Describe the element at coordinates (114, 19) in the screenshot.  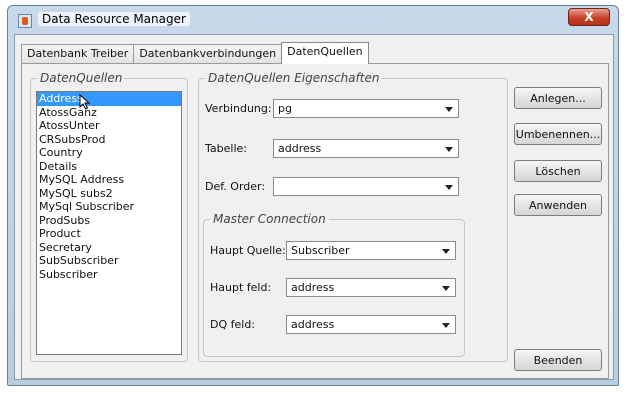
I see `window-title: Data Resource Manager` at that location.